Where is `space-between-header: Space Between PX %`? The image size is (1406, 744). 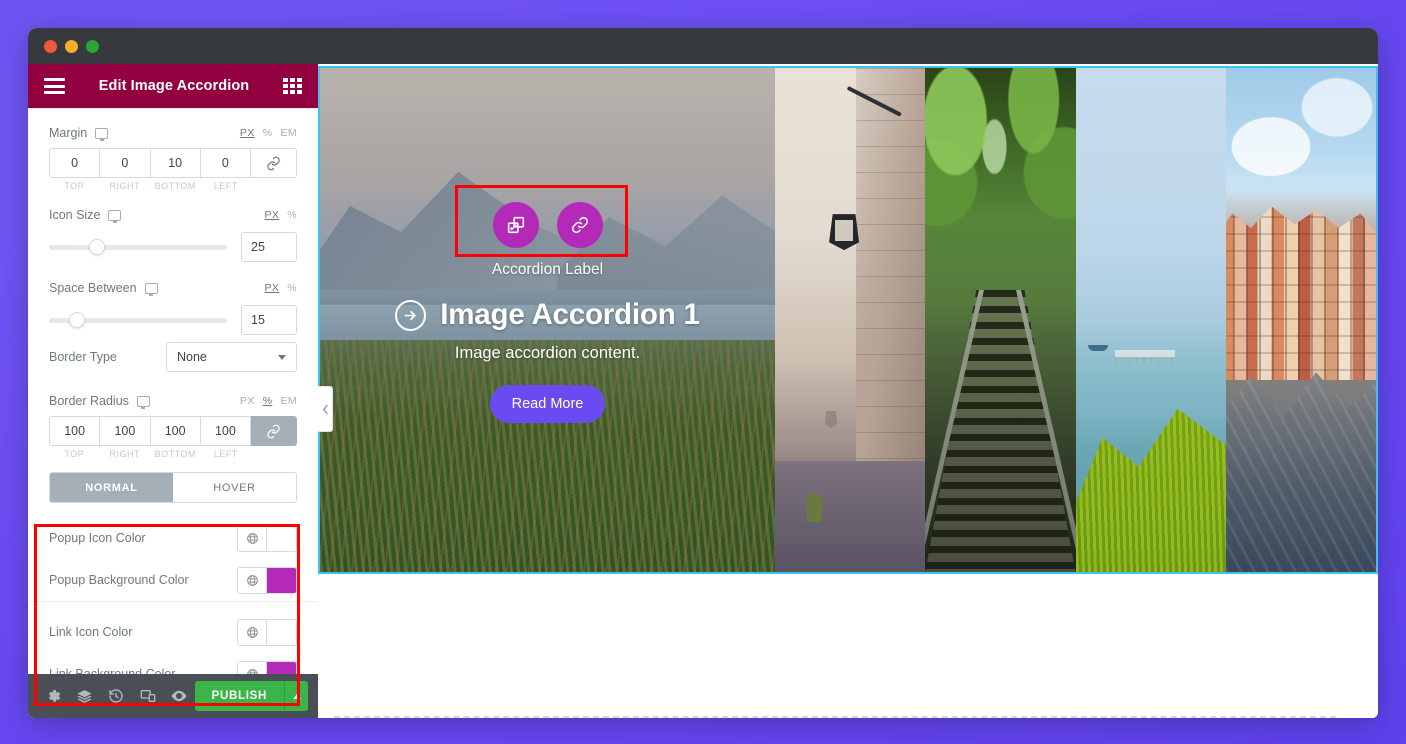
space-between-header: Space Between PX % is located at coordinates (173, 288).